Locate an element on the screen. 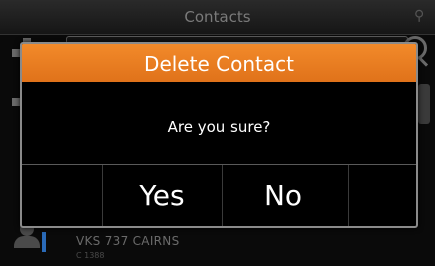 The image size is (435, 266). yes-button: Yes is located at coordinates (162, 195).